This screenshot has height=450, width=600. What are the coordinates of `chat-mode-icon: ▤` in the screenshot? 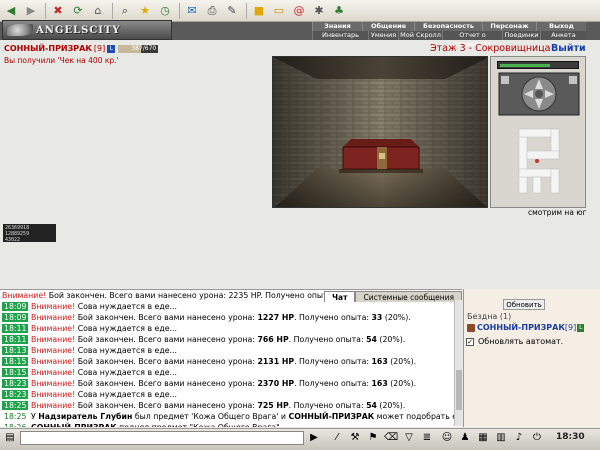 It's located at (10, 438).